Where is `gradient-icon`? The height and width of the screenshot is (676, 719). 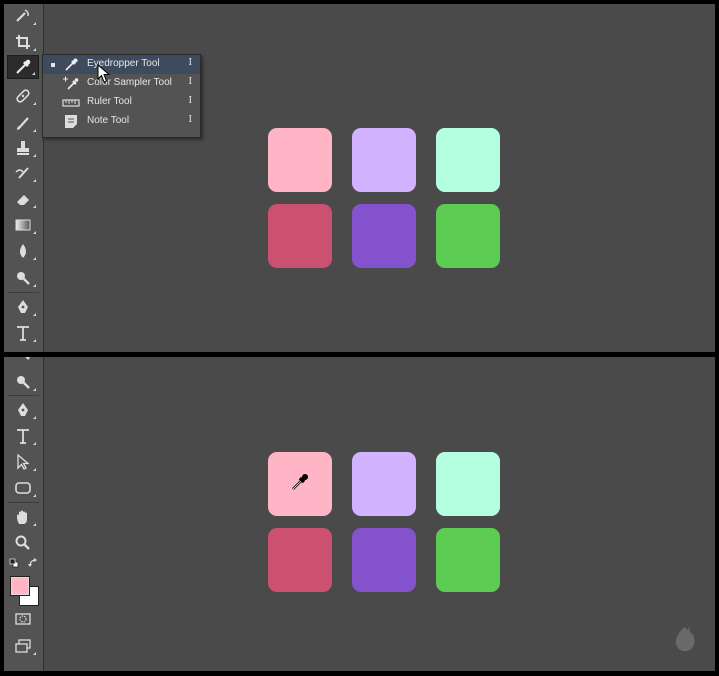
gradient-icon is located at coordinates (23, 225).